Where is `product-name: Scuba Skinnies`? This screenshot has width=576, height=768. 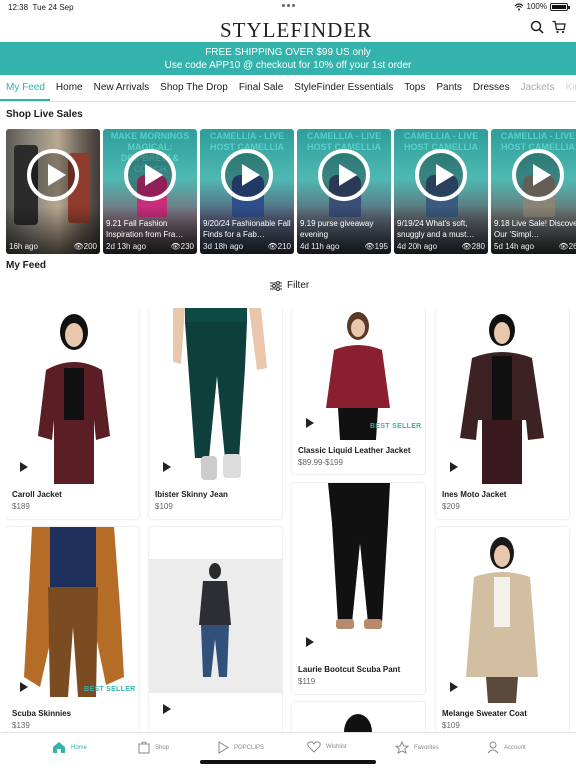 product-name: Scuba Skinnies is located at coordinates (42, 713).